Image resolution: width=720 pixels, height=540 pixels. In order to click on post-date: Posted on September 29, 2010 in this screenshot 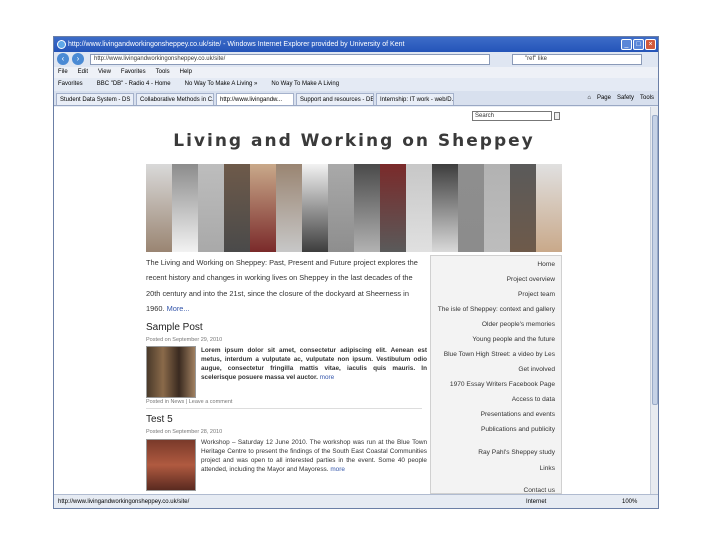, I will do `click(184, 340)`.